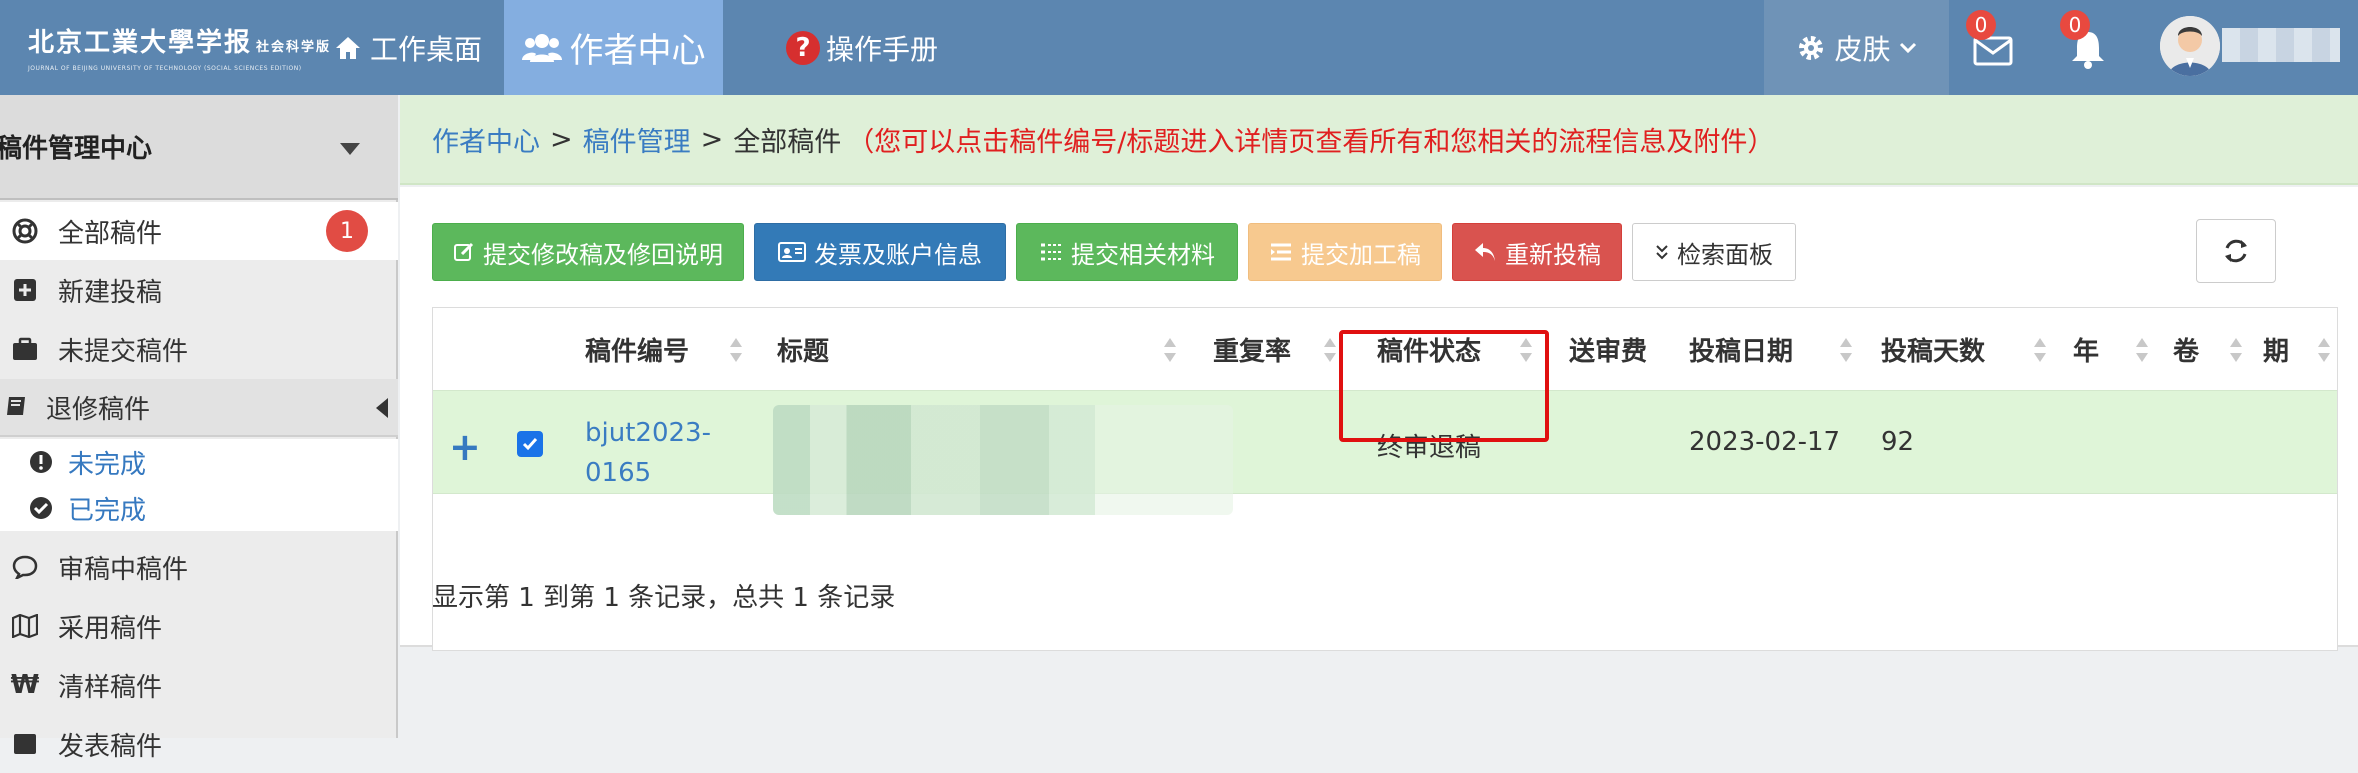 The image size is (2358, 773). I want to click on resubmit-label: 重新投稿, so click(1553, 254).